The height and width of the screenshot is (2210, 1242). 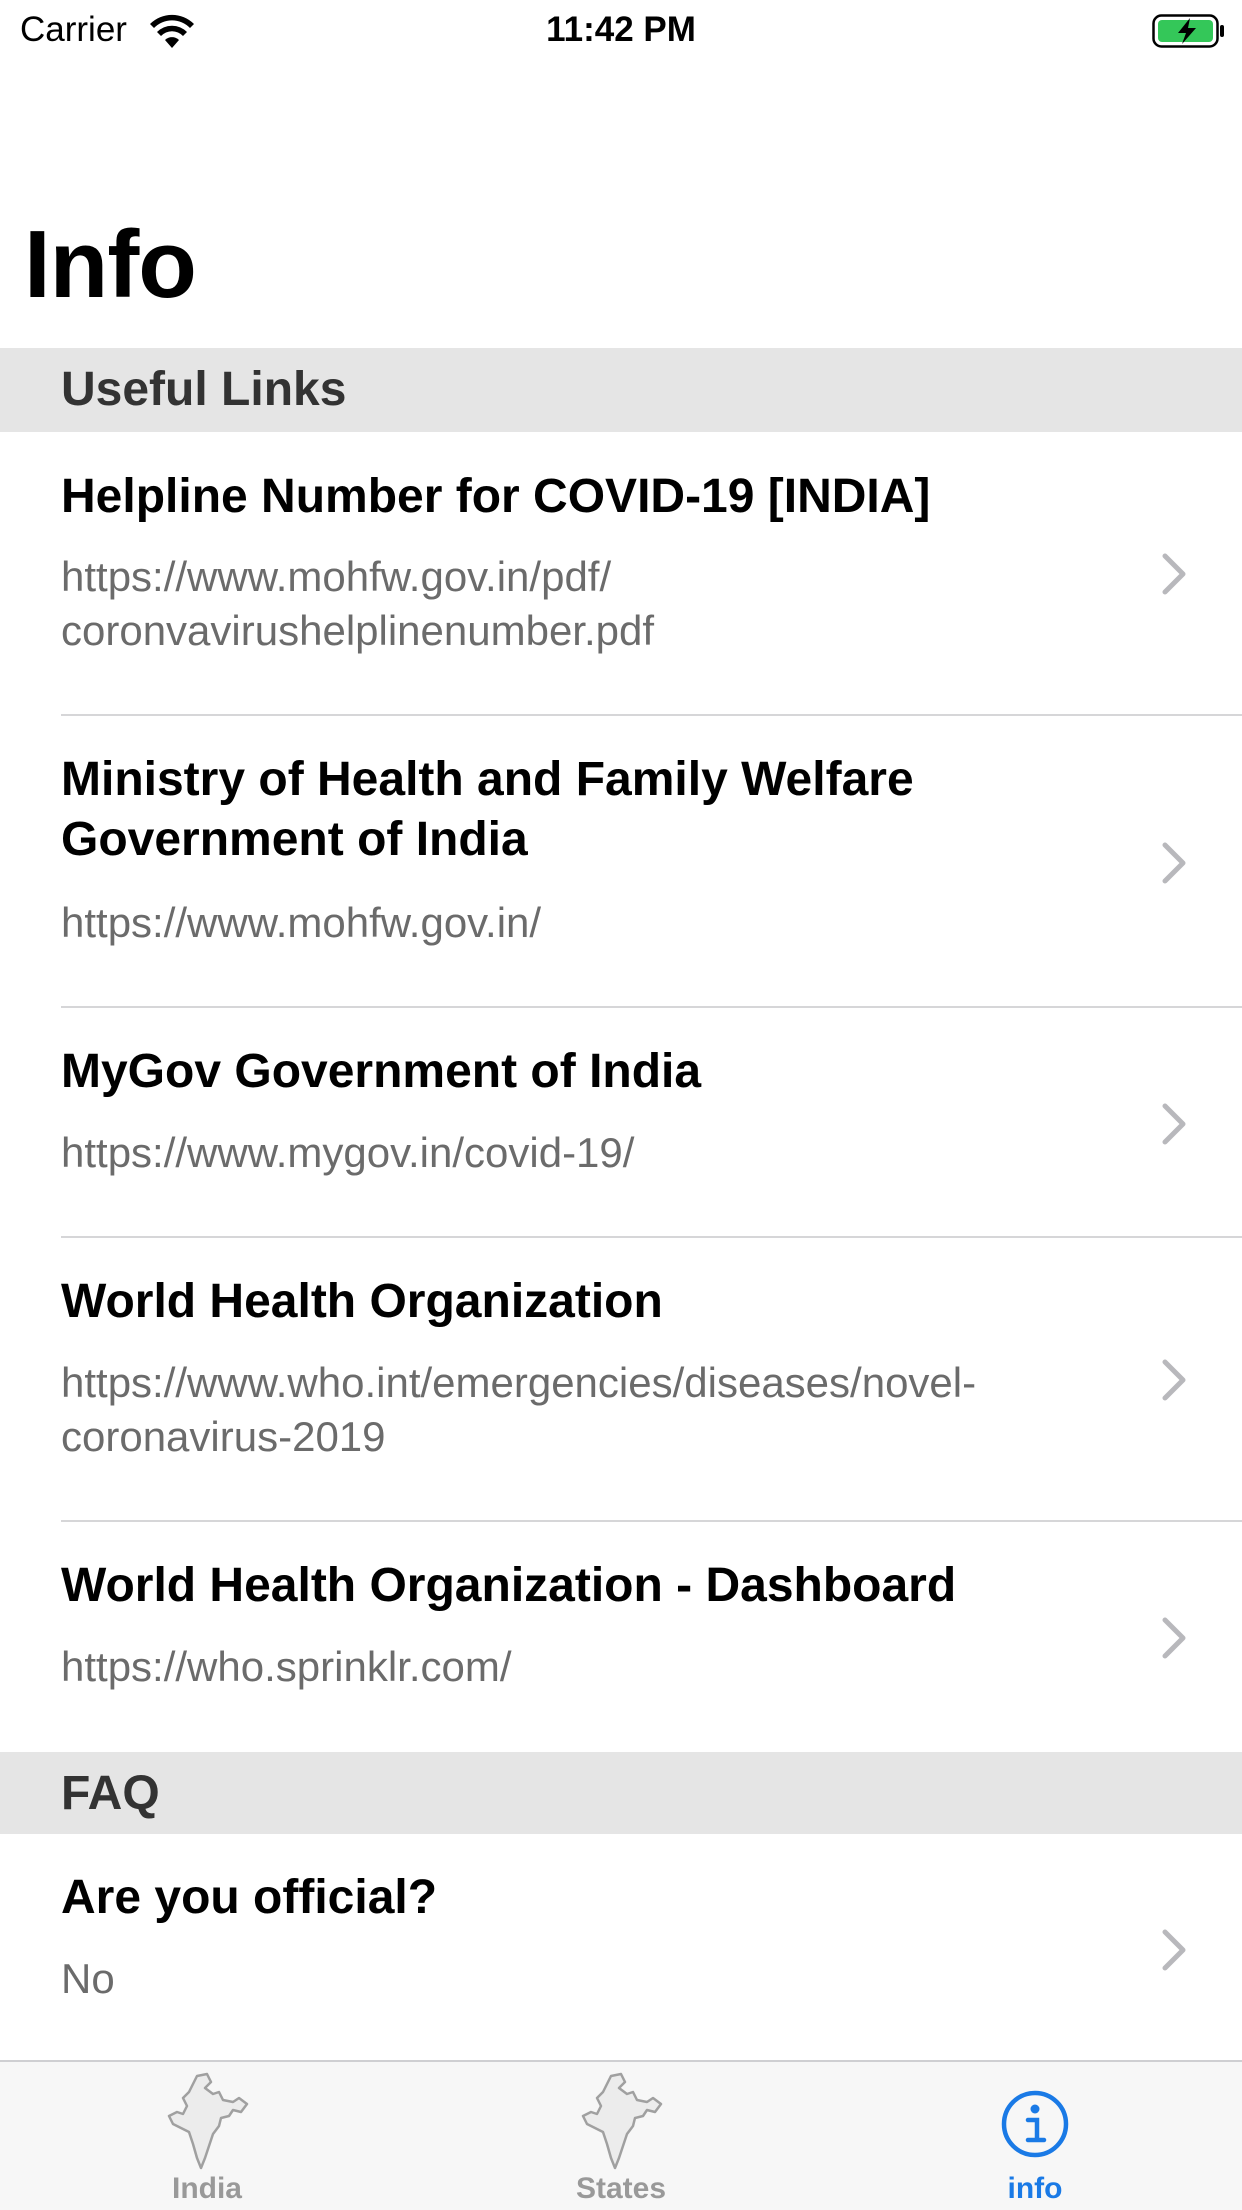 I want to click on row-title: Helpline Number for COVID-19 [INDIA], so click(x=496, y=496).